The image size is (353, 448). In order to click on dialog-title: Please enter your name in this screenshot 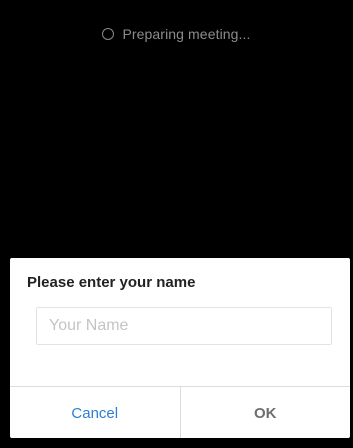, I will do `click(111, 282)`.